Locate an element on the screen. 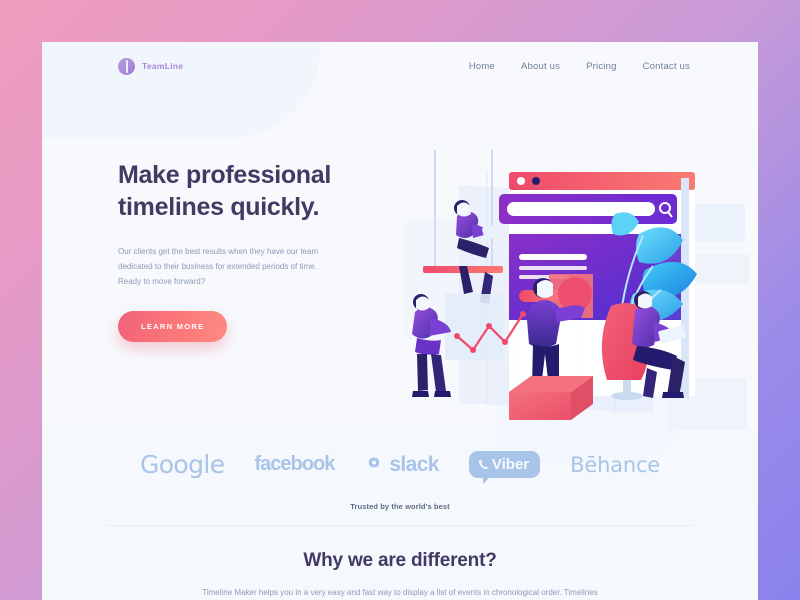  viber-logo: Viber is located at coordinates (504, 467).